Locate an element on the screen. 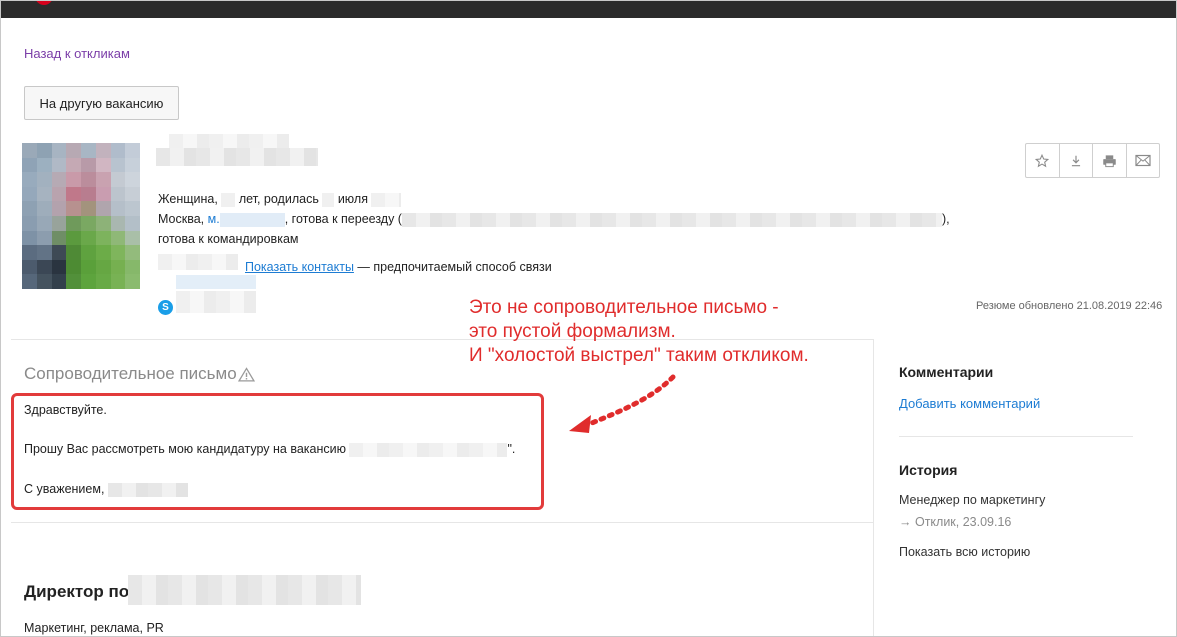 This screenshot has width=1177, height=637. skype-icon: S is located at coordinates (165, 307).